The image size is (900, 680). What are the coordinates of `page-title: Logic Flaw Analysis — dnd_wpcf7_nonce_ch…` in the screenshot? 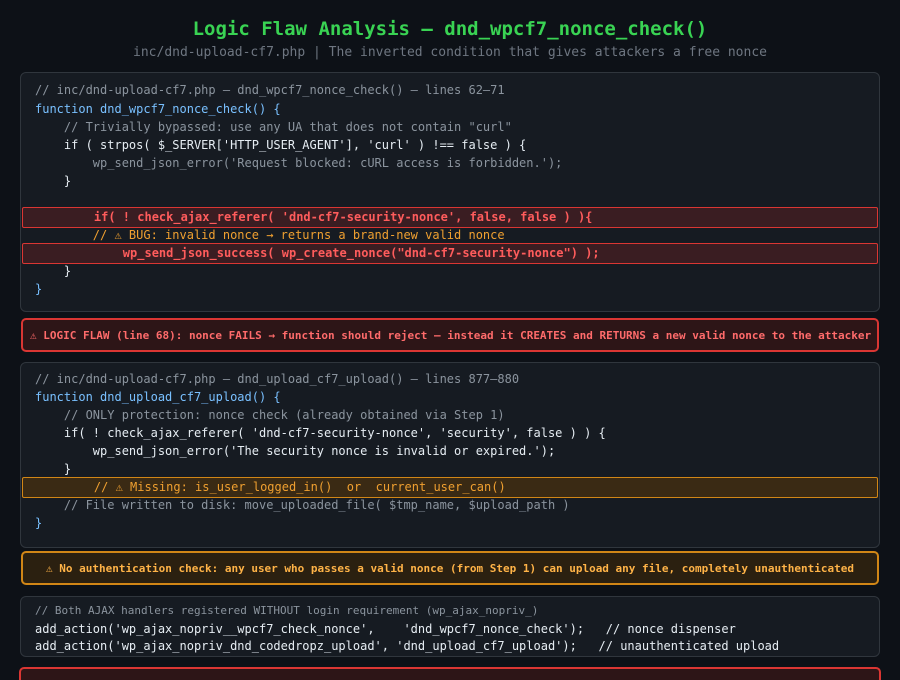 It's located at (450, 29).